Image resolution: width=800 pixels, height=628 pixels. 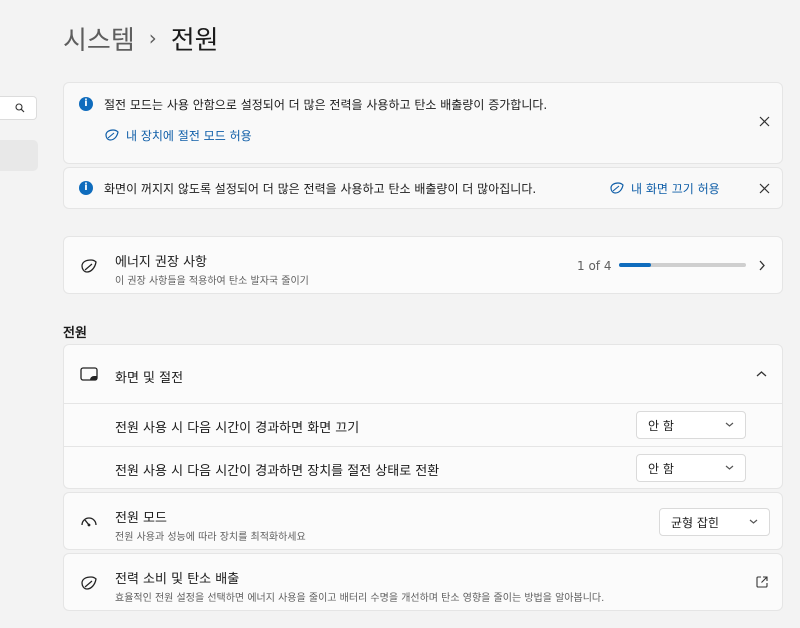 What do you see at coordinates (423, 374) in the screenshot?
I see `screen-sleep-header: 화면 및 절전` at bounding box center [423, 374].